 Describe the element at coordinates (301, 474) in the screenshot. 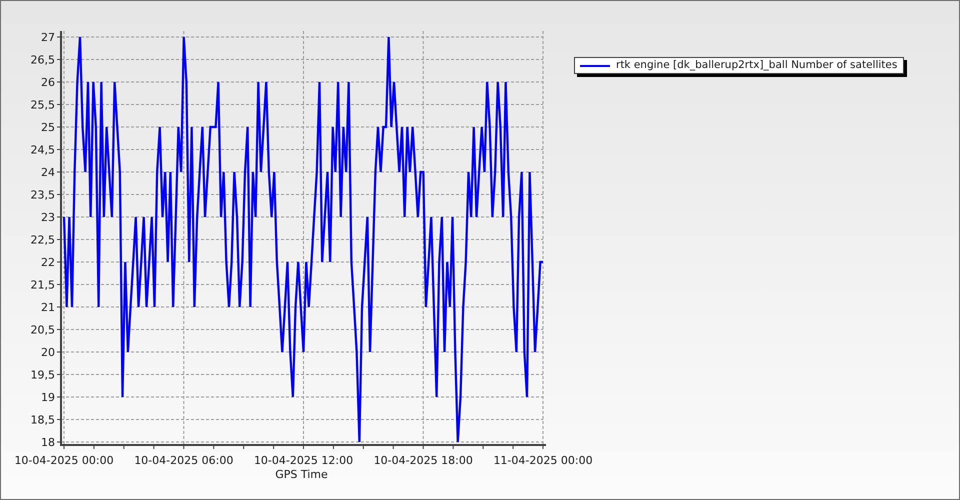

I see `axis-title: GPS Time` at that location.